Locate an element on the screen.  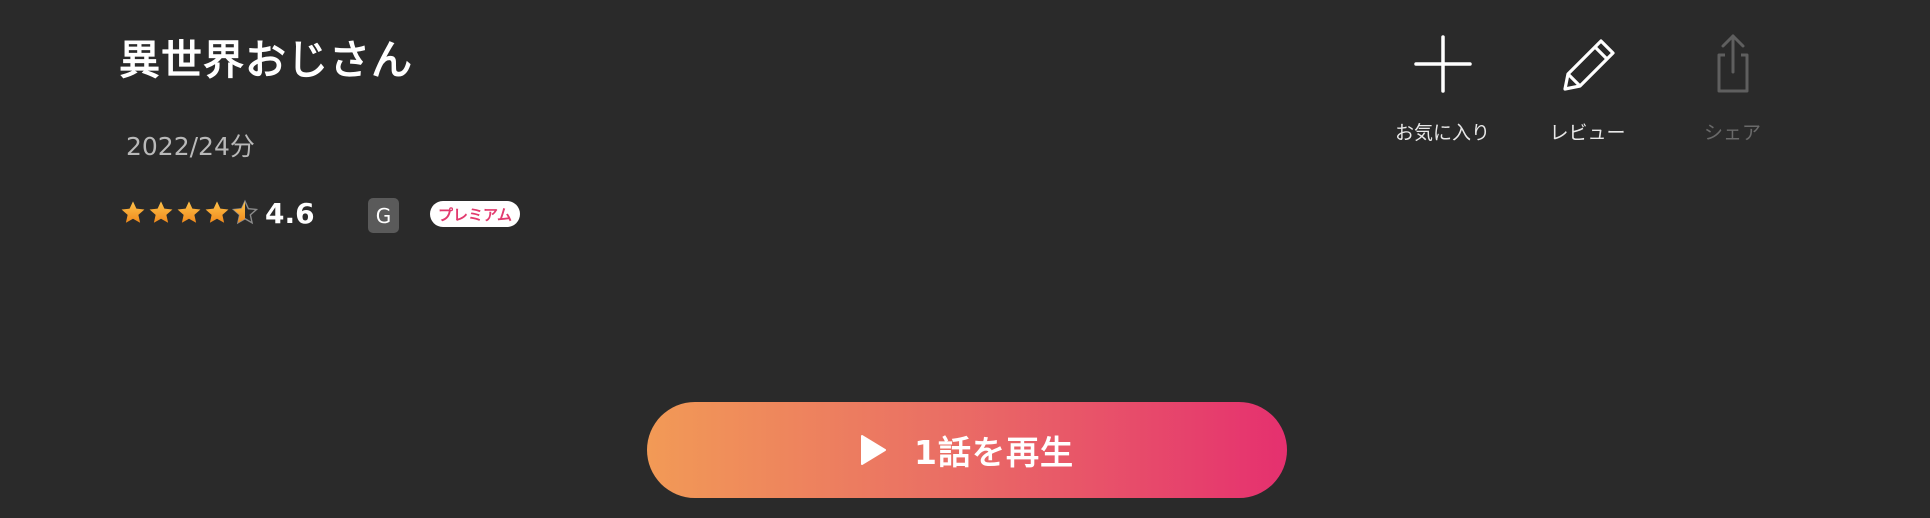
favorite-button: お気に入り is located at coordinates (1442, 87).